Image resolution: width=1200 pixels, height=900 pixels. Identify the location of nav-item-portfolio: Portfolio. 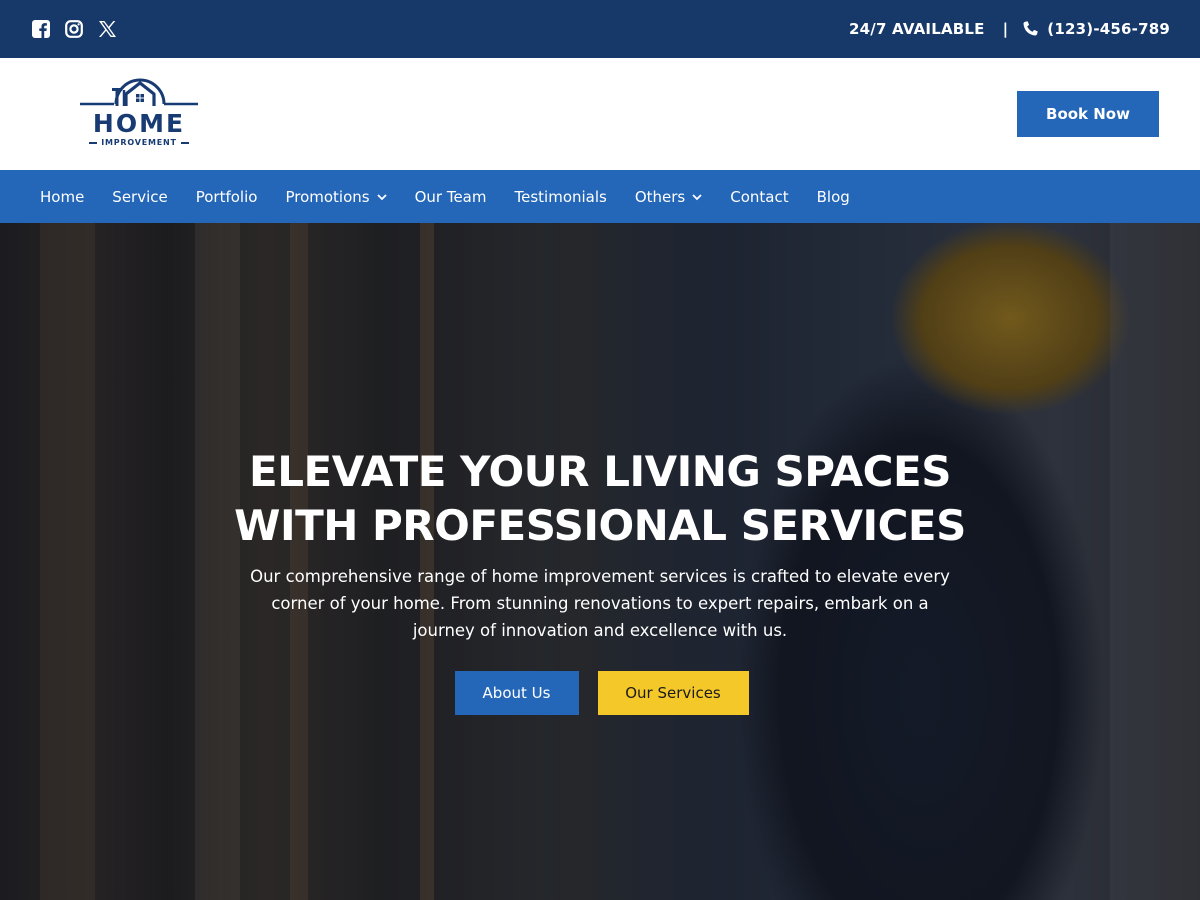
(227, 197).